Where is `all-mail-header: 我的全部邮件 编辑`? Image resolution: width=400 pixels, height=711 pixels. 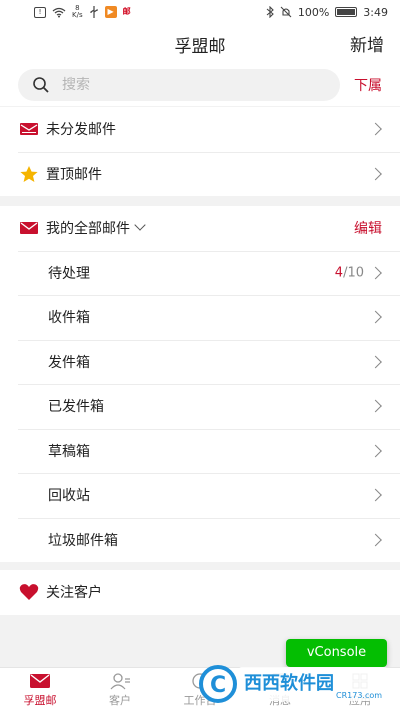 all-mail-header: 我的全部邮件 编辑 is located at coordinates (200, 228).